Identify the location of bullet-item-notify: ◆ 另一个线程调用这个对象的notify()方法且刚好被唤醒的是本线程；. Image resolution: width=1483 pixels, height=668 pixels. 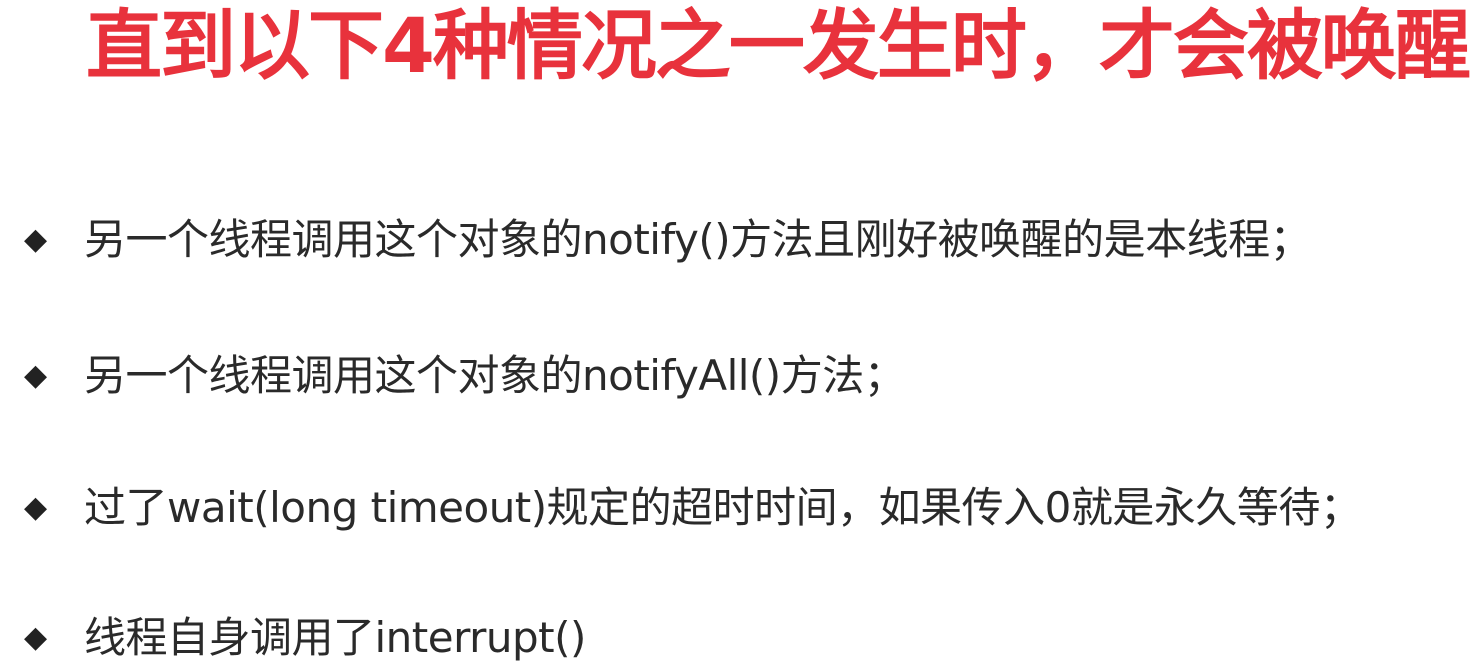
(668, 240).